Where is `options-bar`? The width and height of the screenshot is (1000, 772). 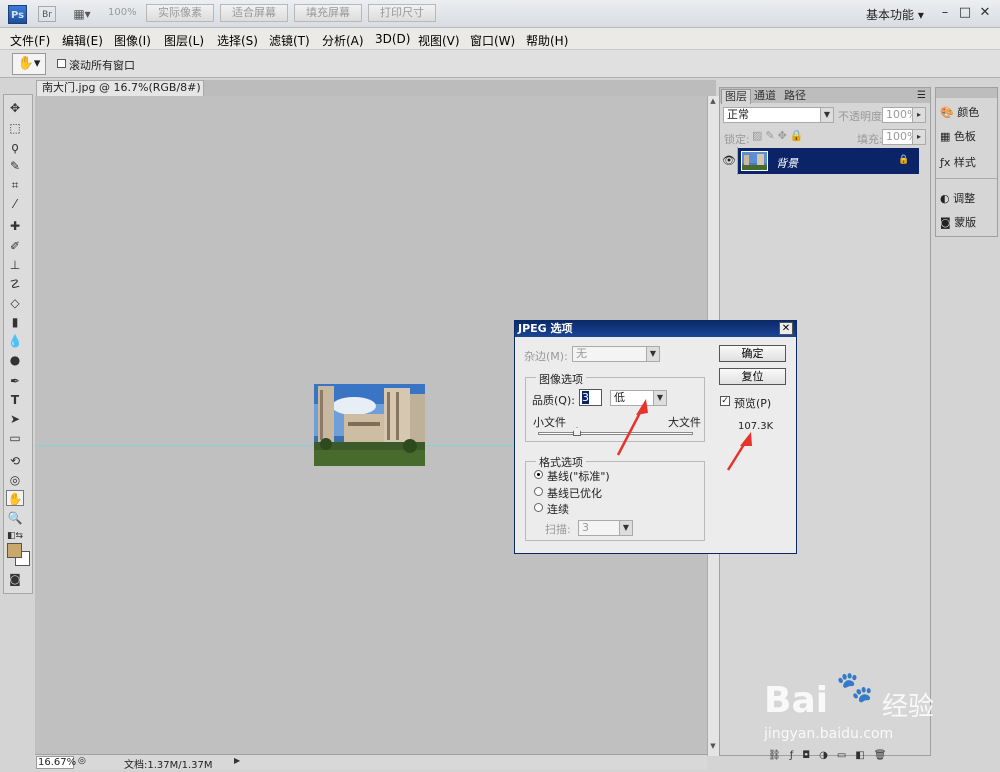
options-bar is located at coordinates (500, 64).